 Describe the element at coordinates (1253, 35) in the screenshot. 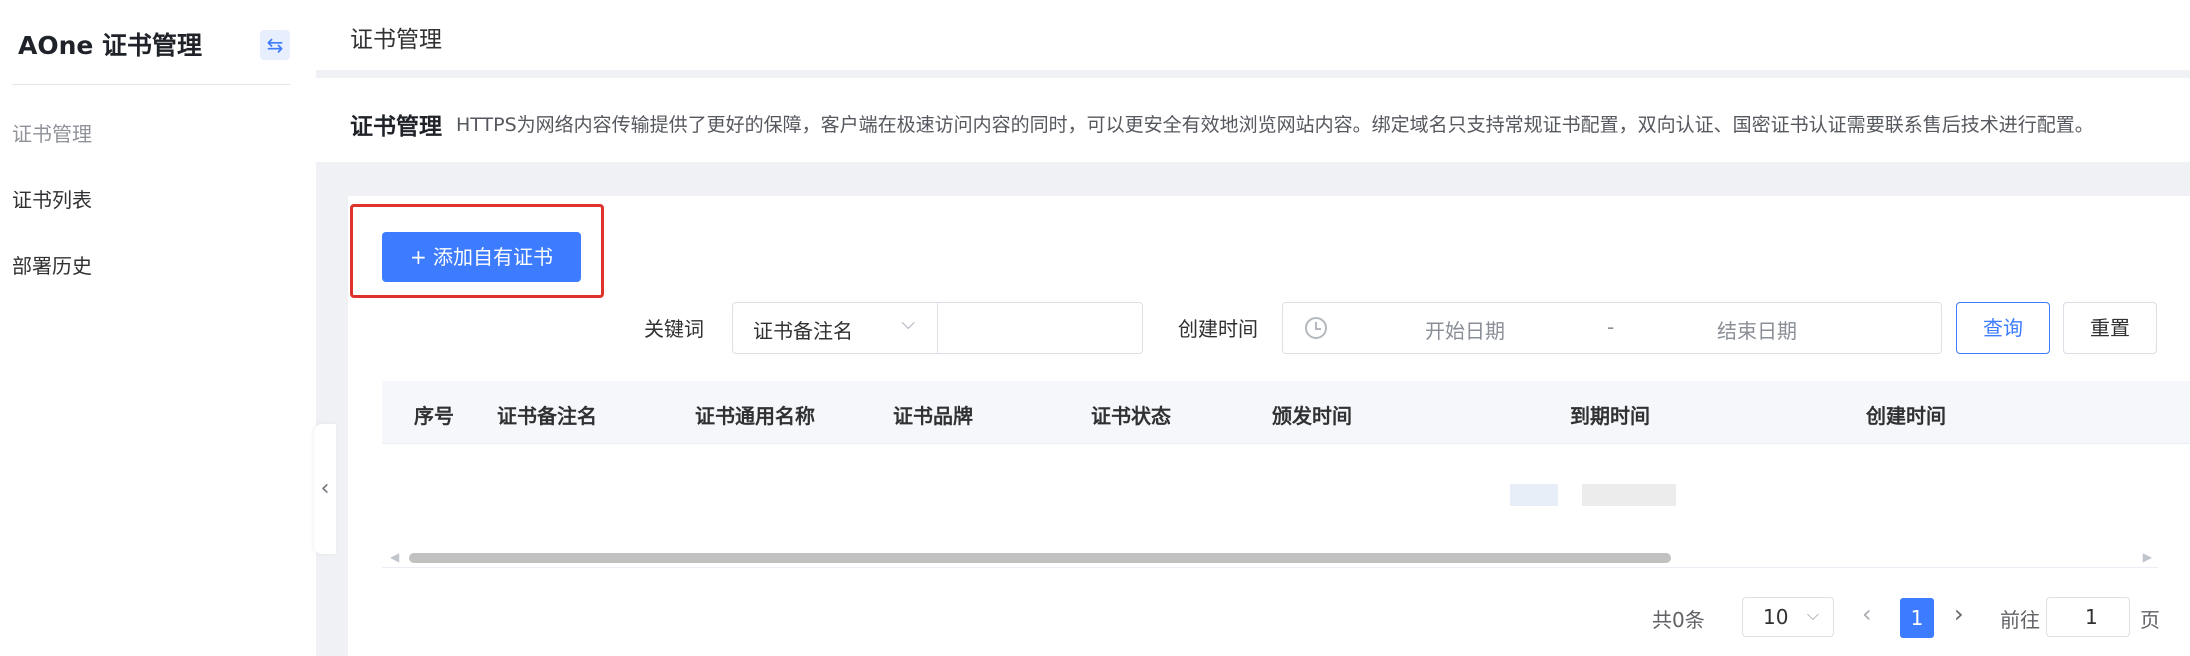

I see `page-header: 证书管理` at that location.